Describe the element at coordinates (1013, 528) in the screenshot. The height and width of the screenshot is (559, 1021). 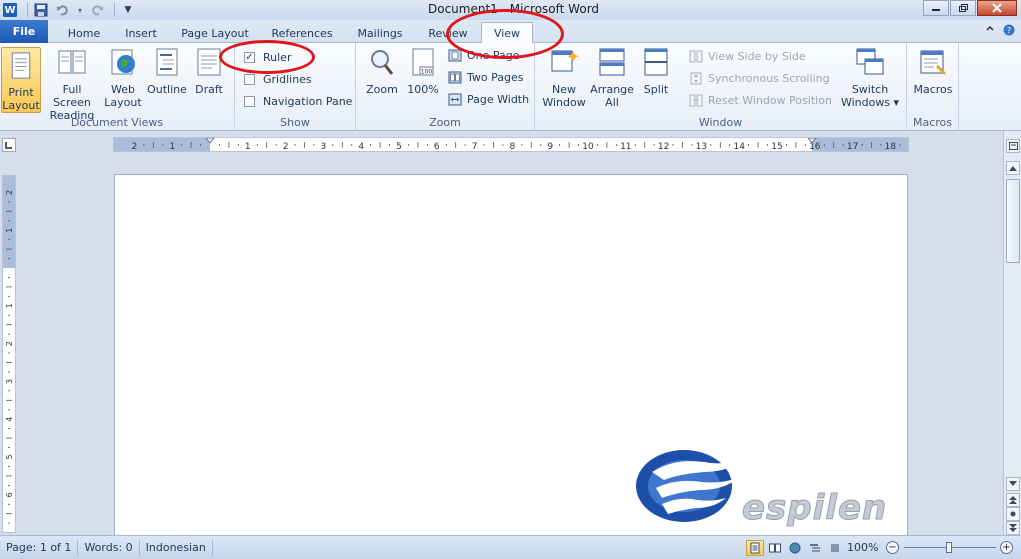
I see `next-page-button` at that location.